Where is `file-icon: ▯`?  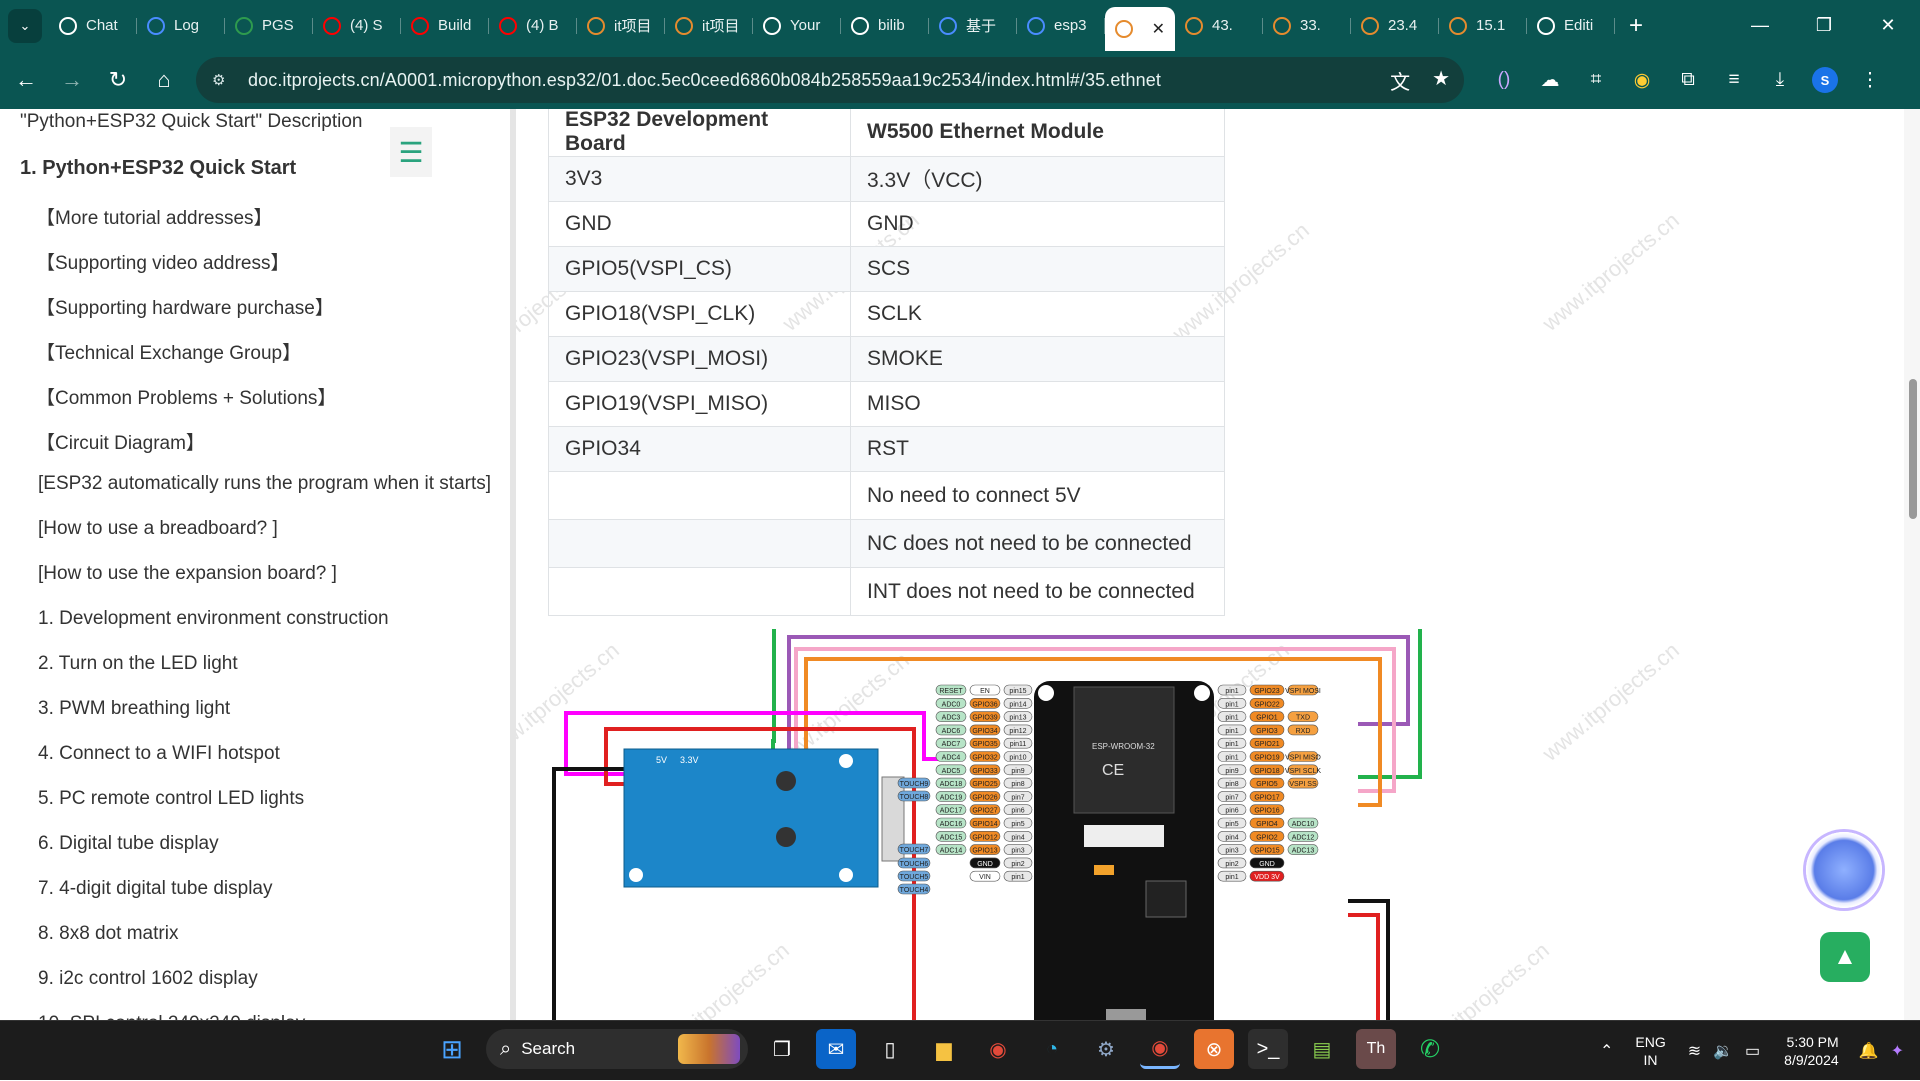
file-icon: ▯ is located at coordinates (890, 1049).